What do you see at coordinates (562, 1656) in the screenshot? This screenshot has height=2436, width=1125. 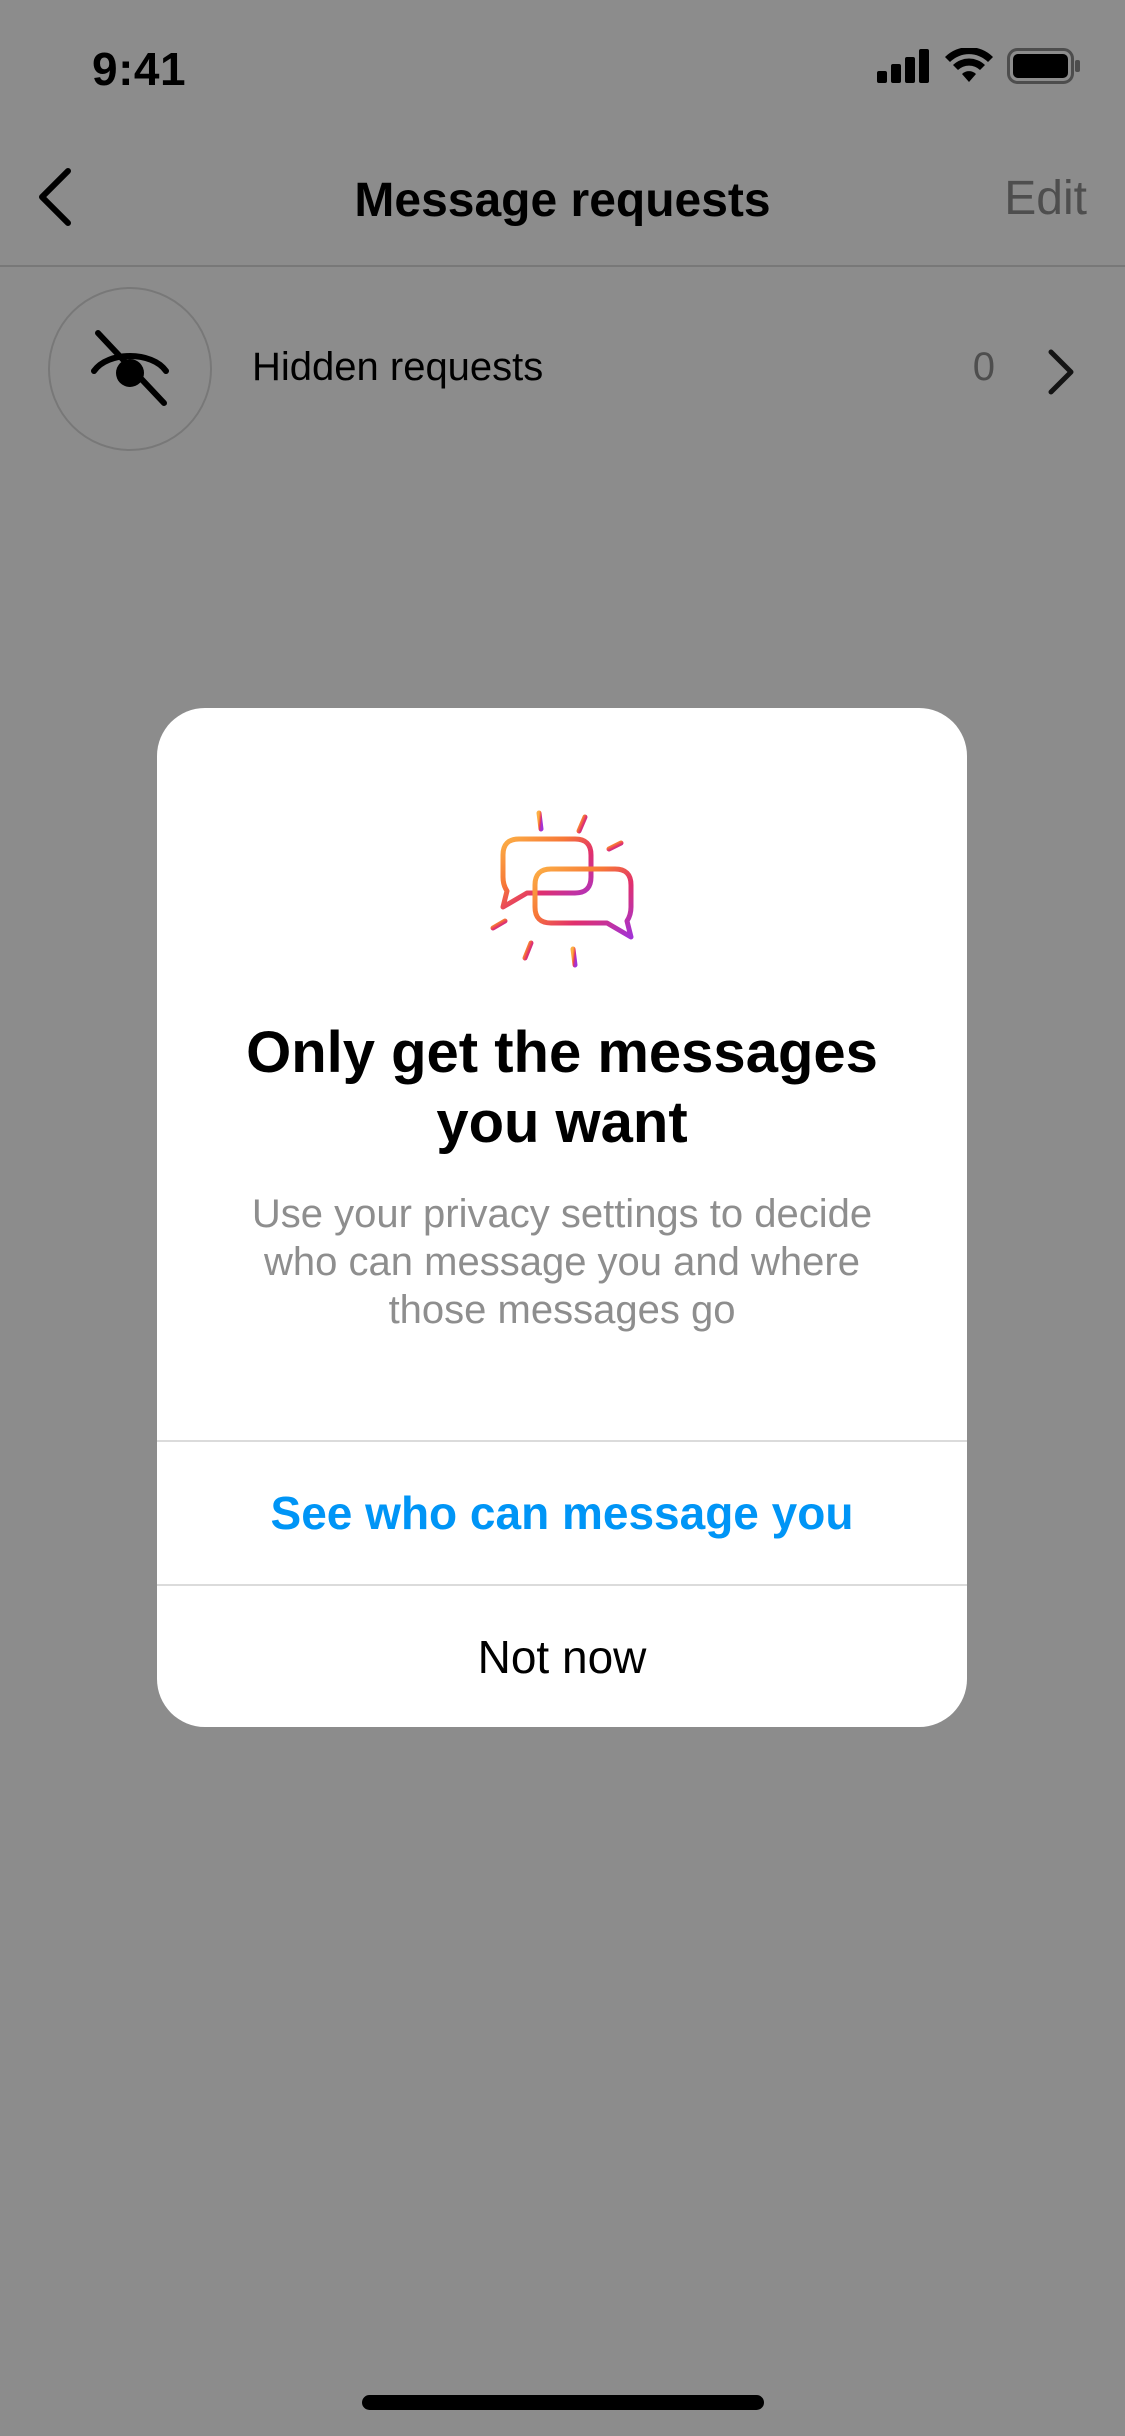 I see `not-now-button: Not now` at bounding box center [562, 1656].